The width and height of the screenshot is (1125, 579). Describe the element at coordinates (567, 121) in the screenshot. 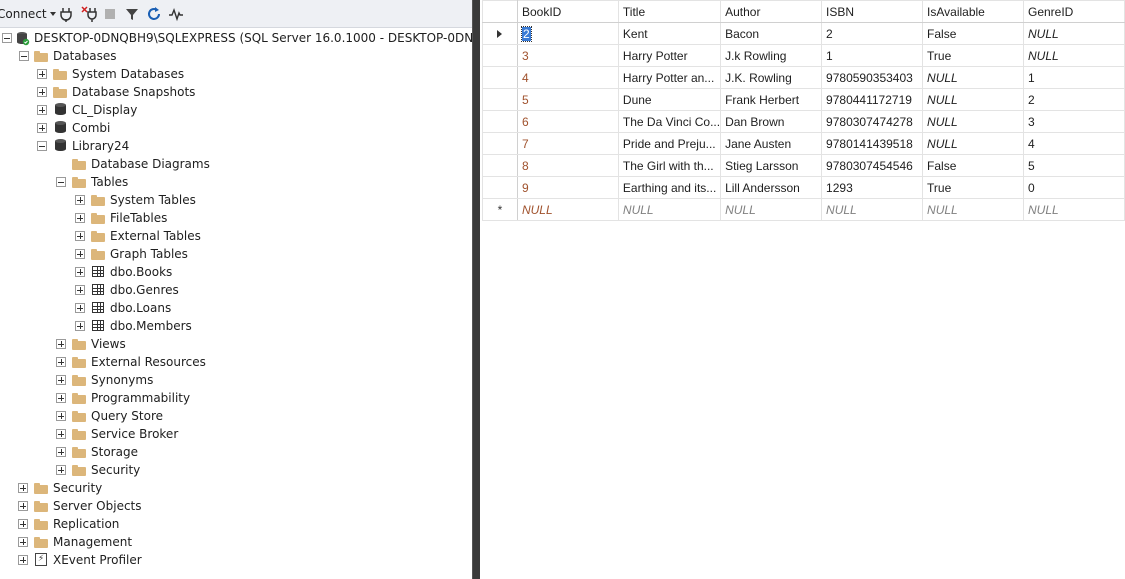

I see `table-cell: 6` at that location.